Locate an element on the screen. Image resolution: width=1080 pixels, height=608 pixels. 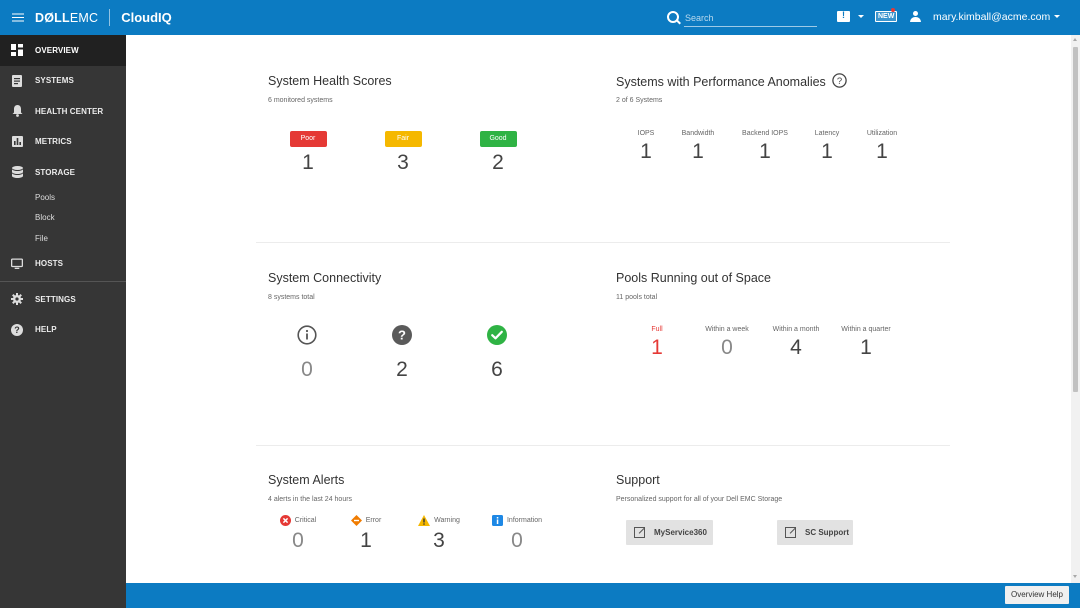
scroll-down-icon is located at coordinates (1075, 576).